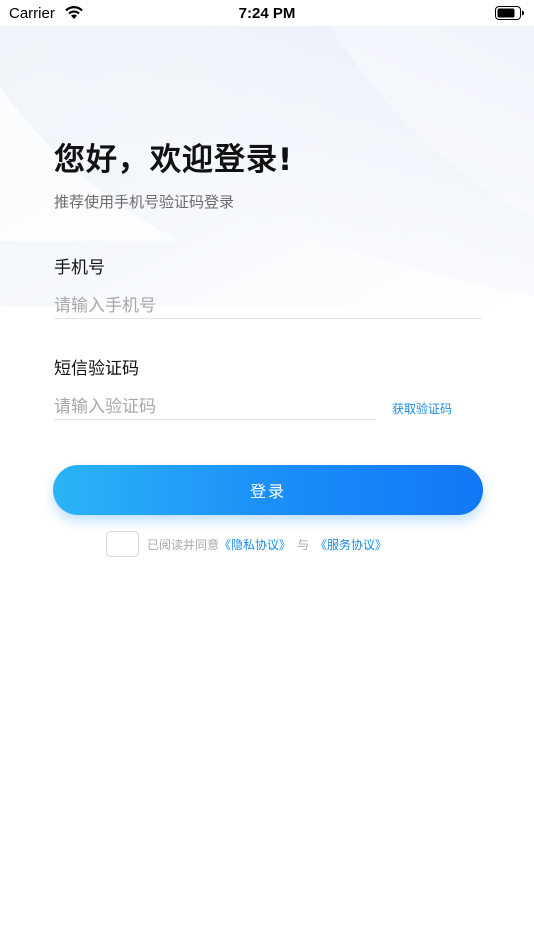 This screenshot has height=950, width=534. I want to click on privacy-policy-link: 《隐私协议》, so click(255, 544).